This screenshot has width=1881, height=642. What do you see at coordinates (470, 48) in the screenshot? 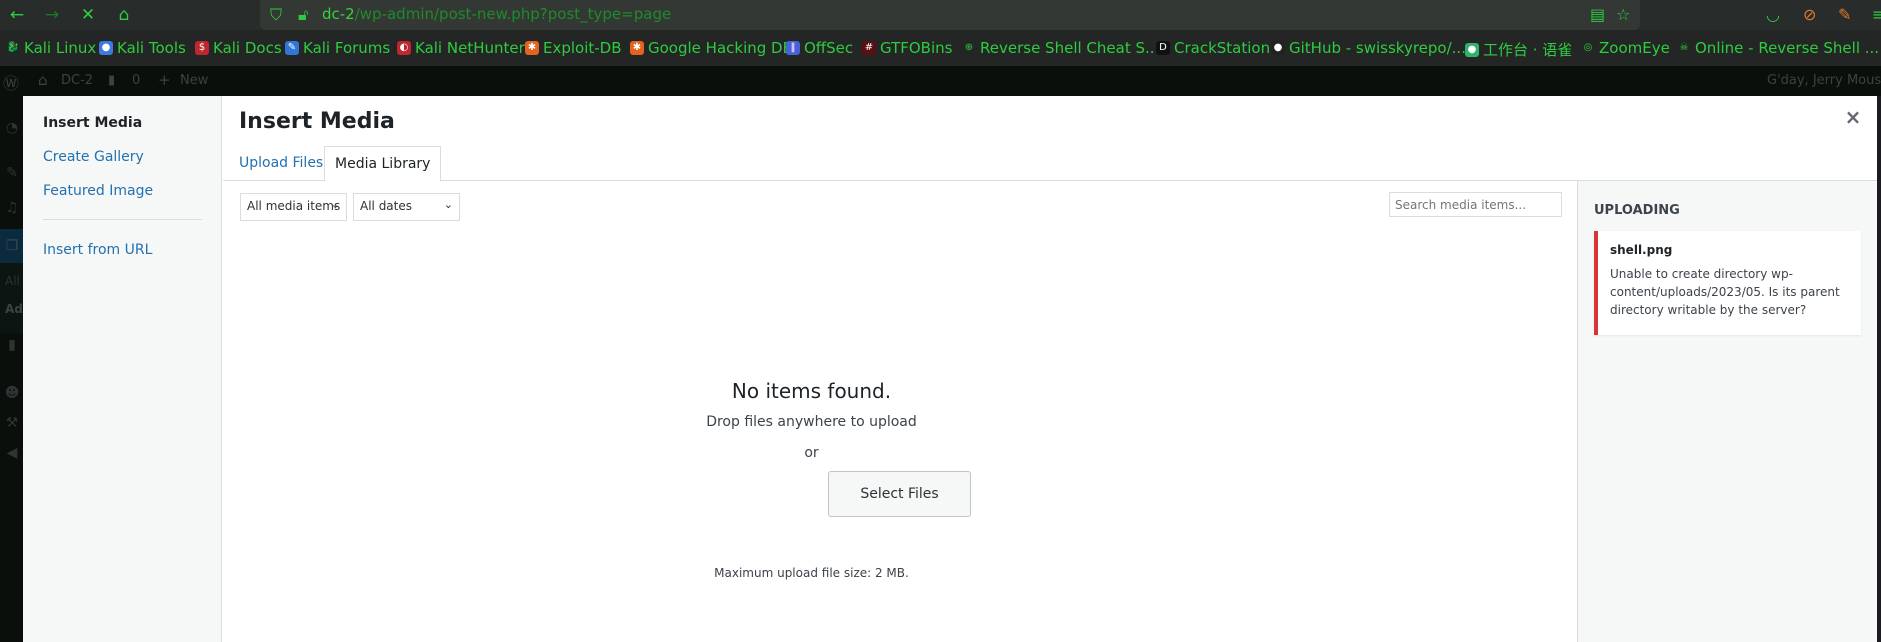
I see `bookmark-label: Kali NetHunter` at bounding box center [470, 48].